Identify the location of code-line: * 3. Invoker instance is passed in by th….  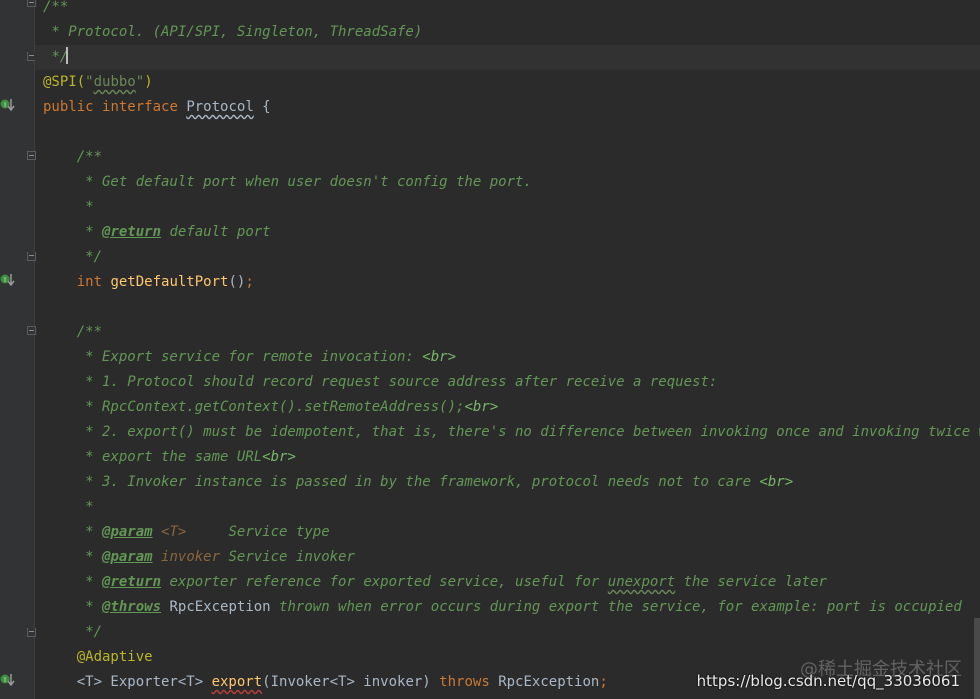
(507, 482).